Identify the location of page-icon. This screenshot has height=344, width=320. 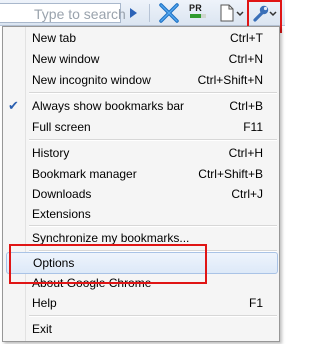
(232, 13).